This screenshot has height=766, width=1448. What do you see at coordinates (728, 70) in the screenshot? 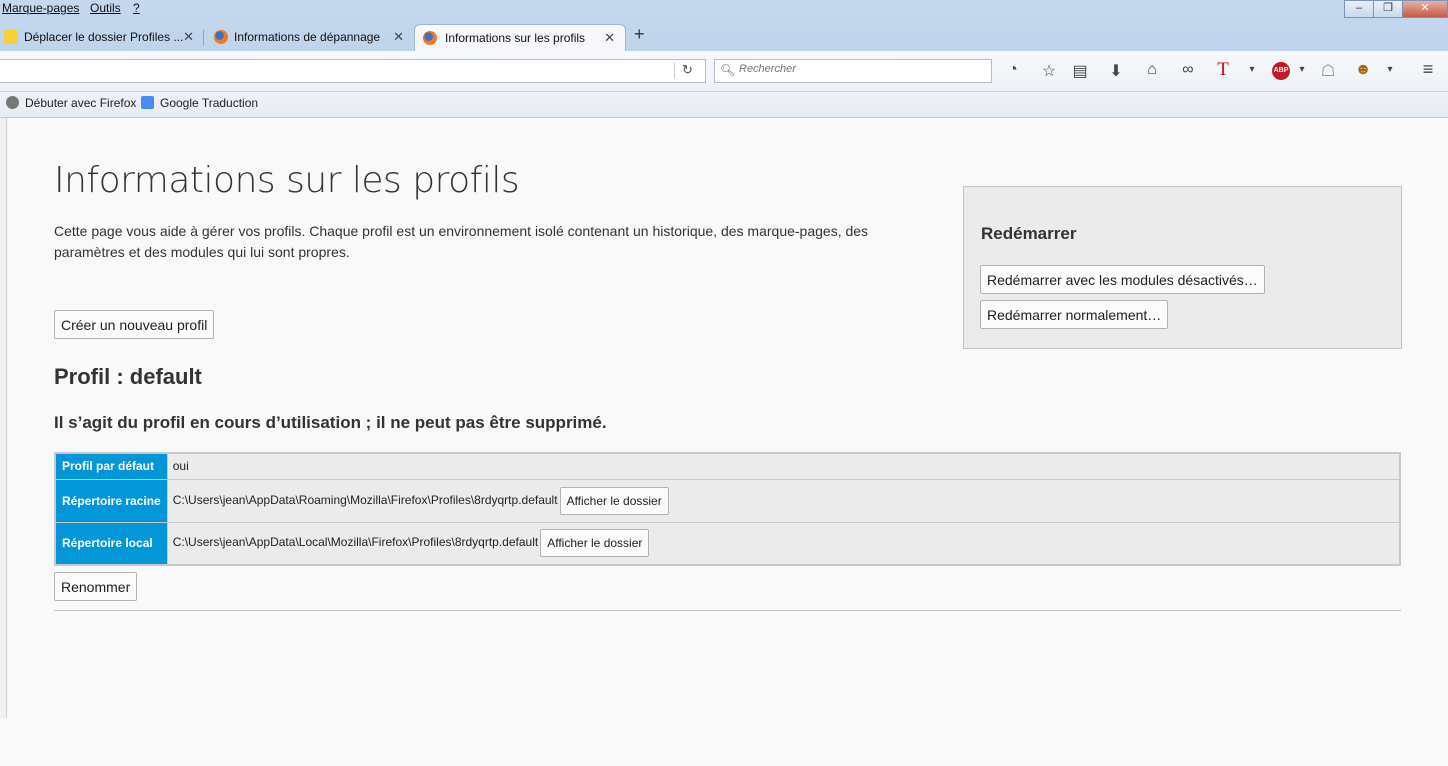
I see `search-icon: 🔍︎` at bounding box center [728, 70].